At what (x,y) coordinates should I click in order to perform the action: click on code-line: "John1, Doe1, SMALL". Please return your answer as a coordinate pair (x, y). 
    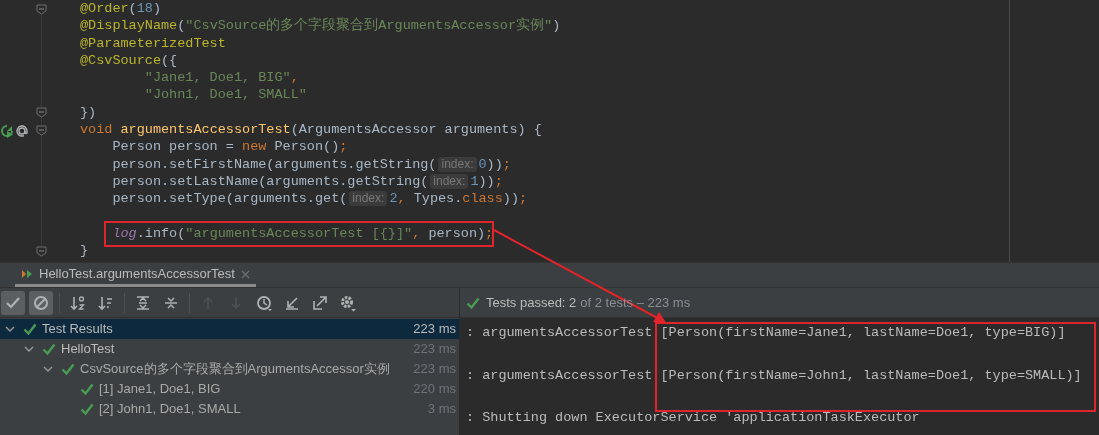
    Looking at the image, I should click on (225, 95).